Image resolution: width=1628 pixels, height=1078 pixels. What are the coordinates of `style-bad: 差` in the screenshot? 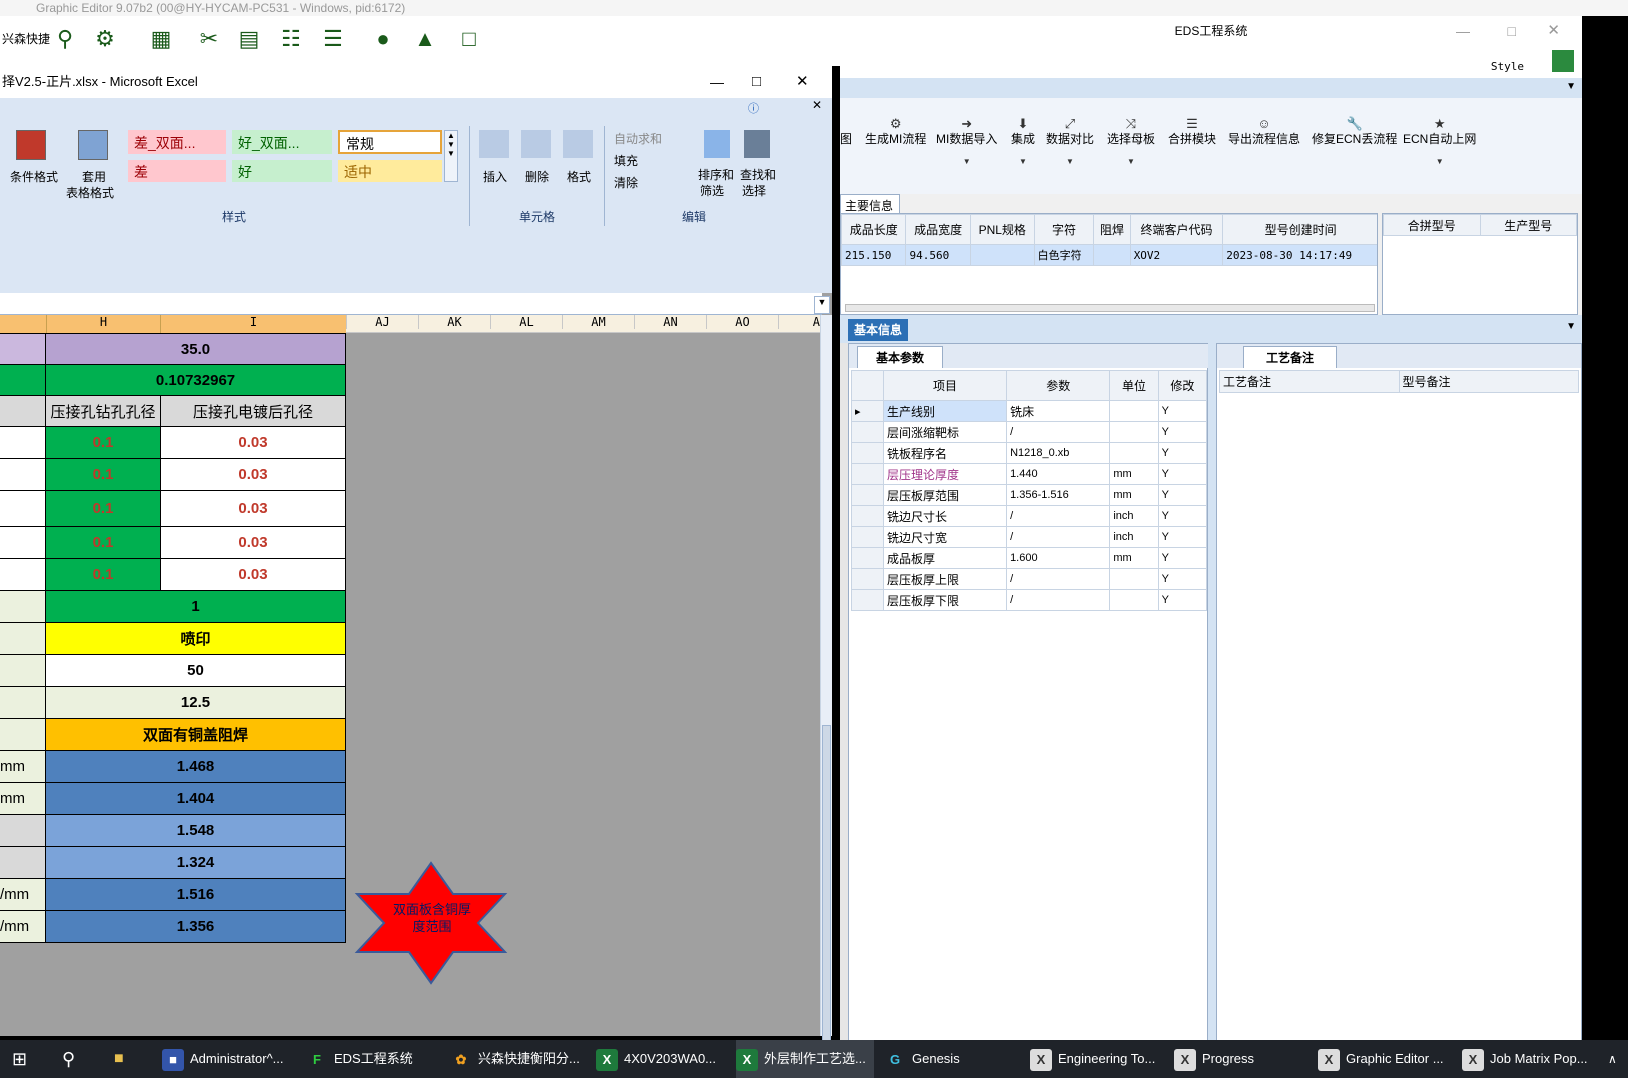 It's located at (177, 171).